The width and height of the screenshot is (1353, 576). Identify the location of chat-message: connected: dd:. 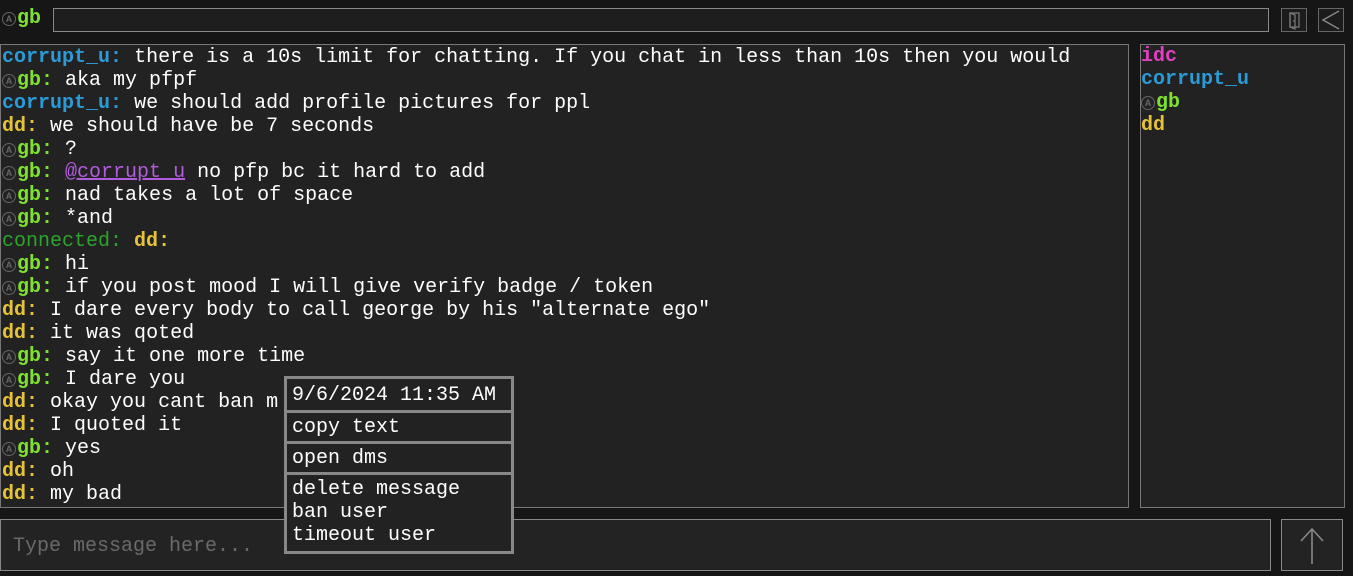
(565, 241).